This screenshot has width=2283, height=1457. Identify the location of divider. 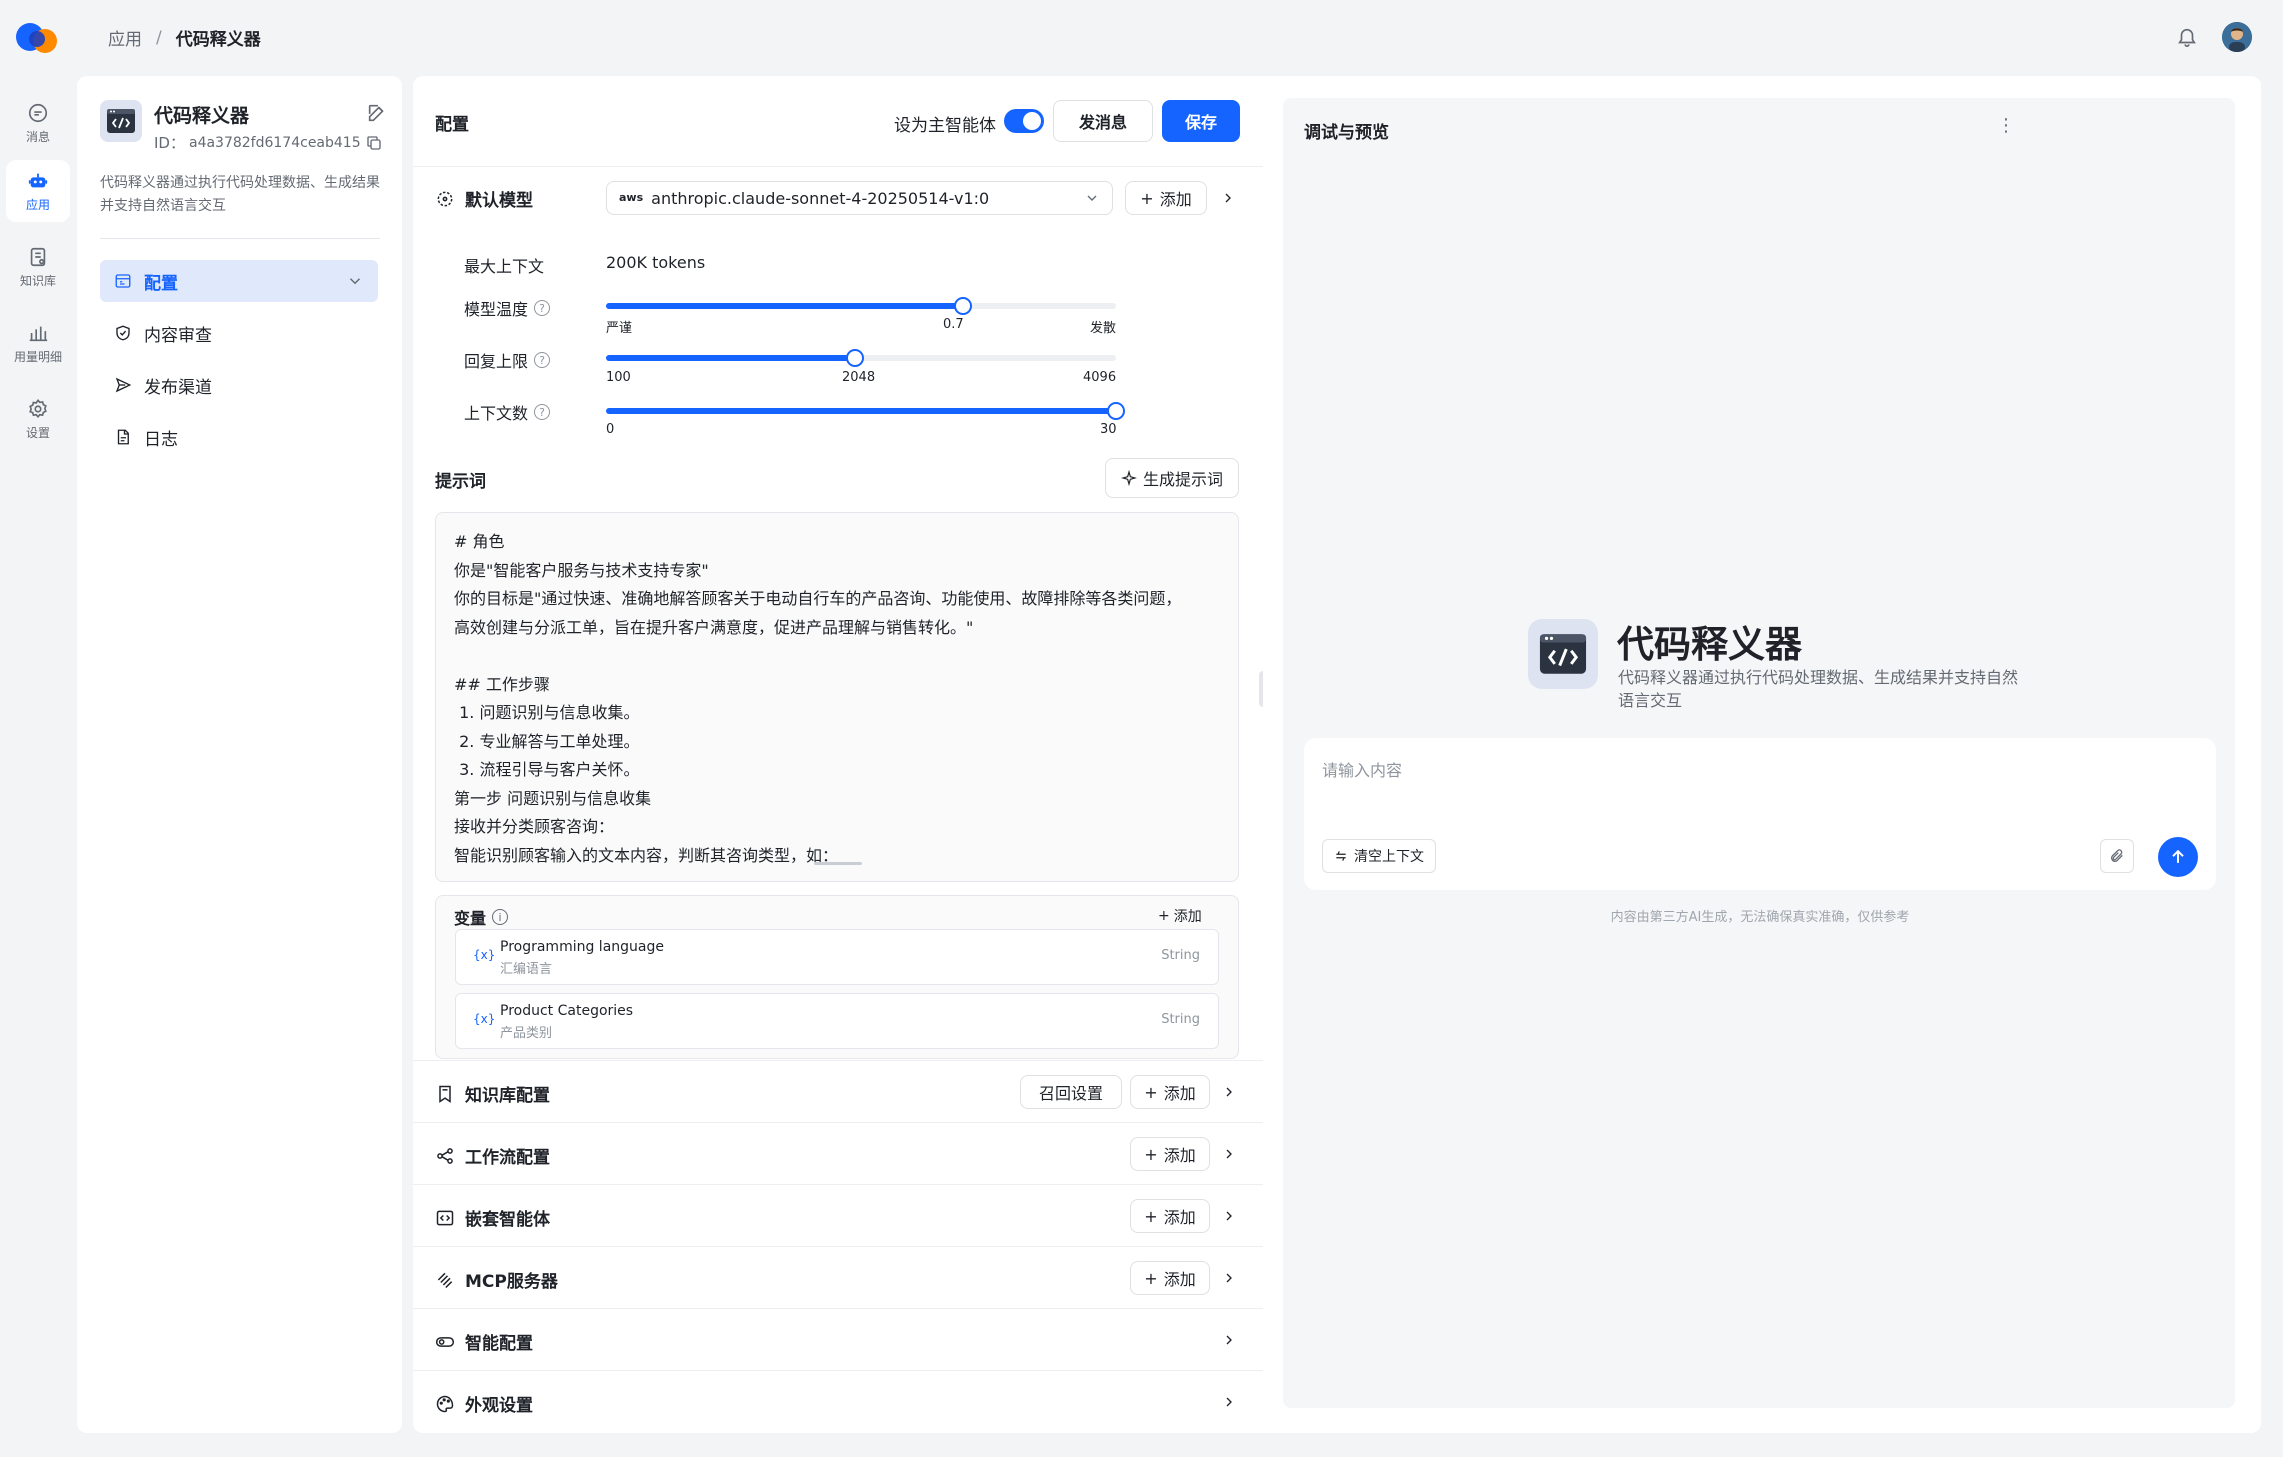
(838, 1122).